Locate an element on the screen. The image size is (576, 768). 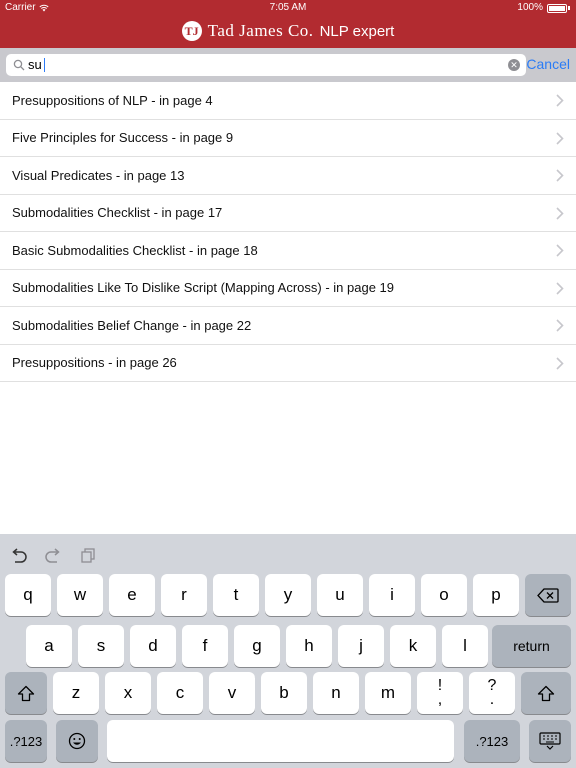
brand-name: Tad James Co. is located at coordinates (260, 30).